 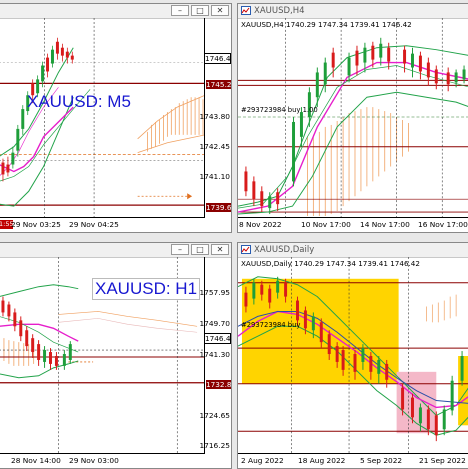 I want to click on symbol-label: XAUUSD: H1, so click(x=146, y=289).